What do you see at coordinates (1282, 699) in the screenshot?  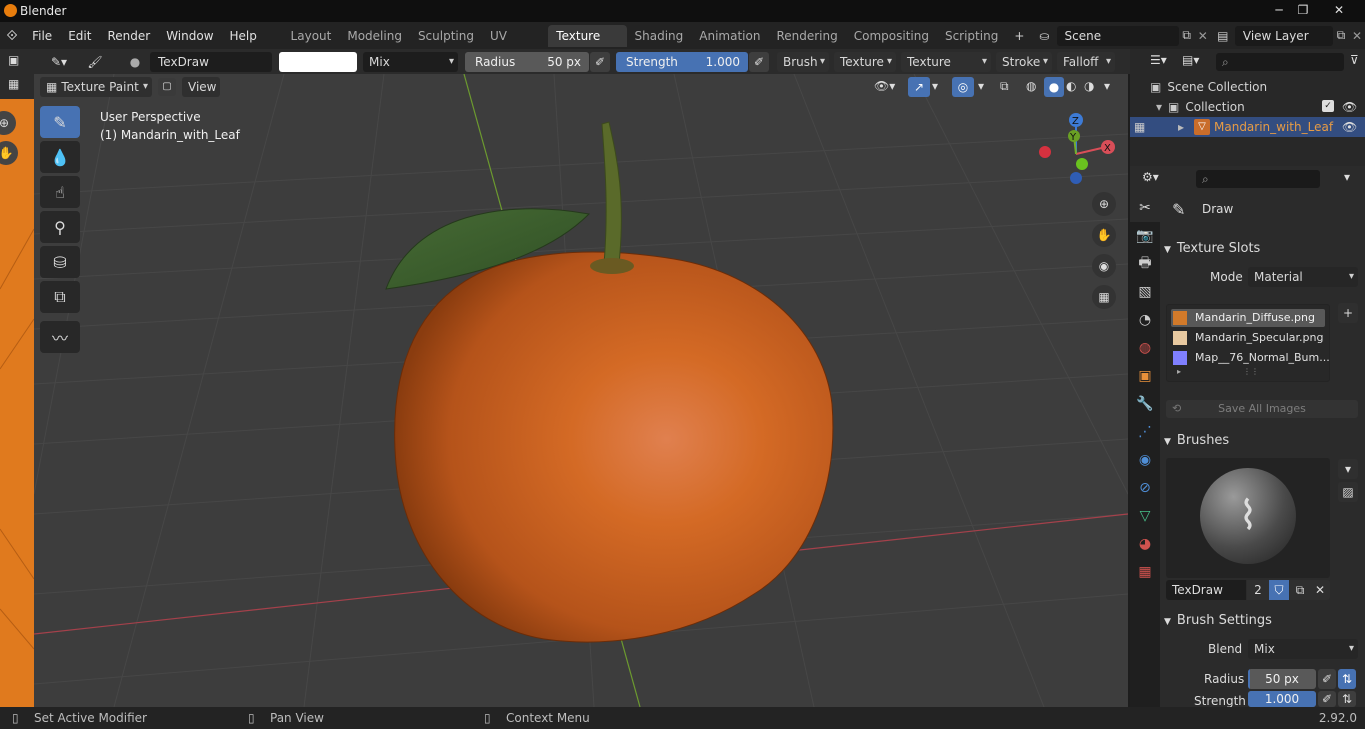 I see `strength-slider: 1.000` at bounding box center [1282, 699].